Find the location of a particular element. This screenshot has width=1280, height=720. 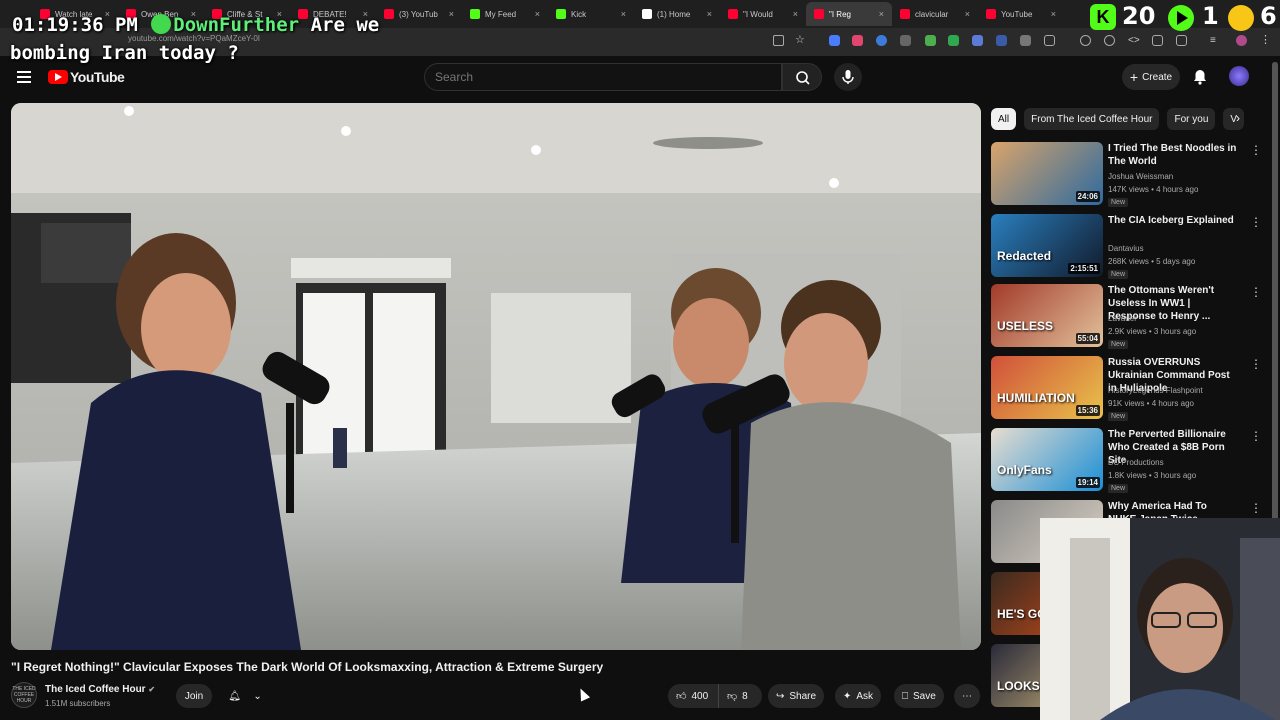

install-icon is located at coordinates (778, 40).